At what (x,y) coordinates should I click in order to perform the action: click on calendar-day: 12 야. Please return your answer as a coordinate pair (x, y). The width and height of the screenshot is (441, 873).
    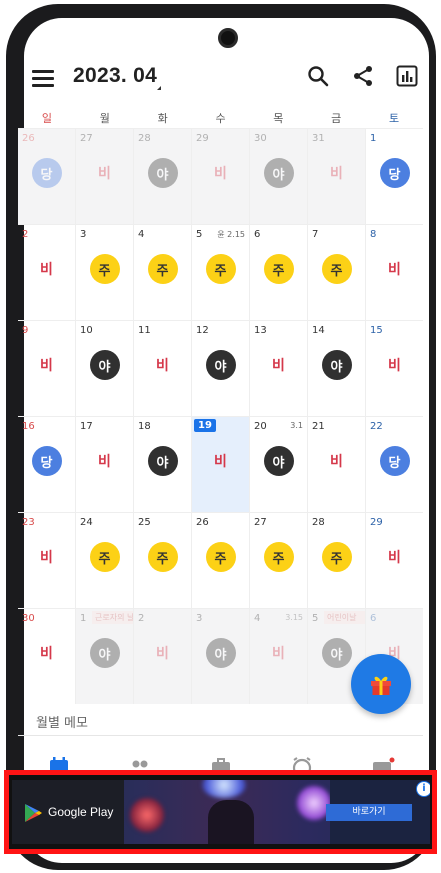
    Looking at the image, I should click on (221, 368).